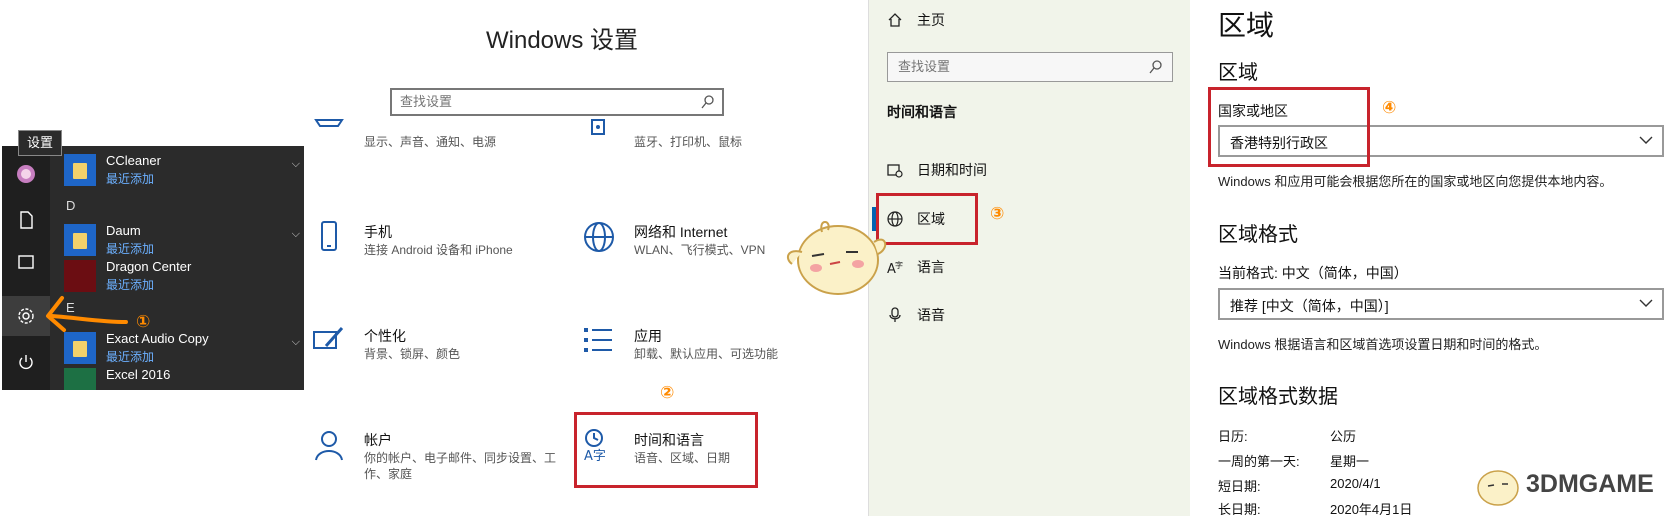 This screenshot has height=518, width=1670. I want to click on pictures-icon, so click(26, 262).